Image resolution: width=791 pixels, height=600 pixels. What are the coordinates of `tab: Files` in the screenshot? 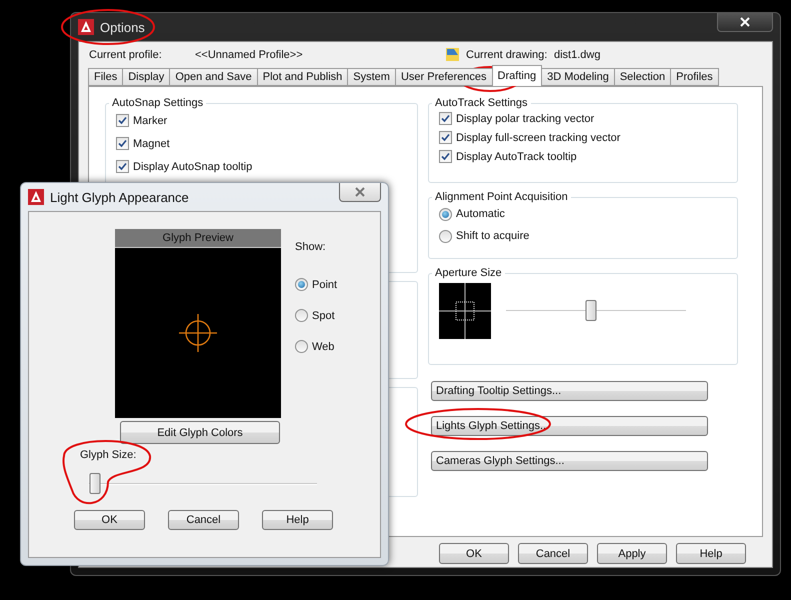 It's located at (106, 77).